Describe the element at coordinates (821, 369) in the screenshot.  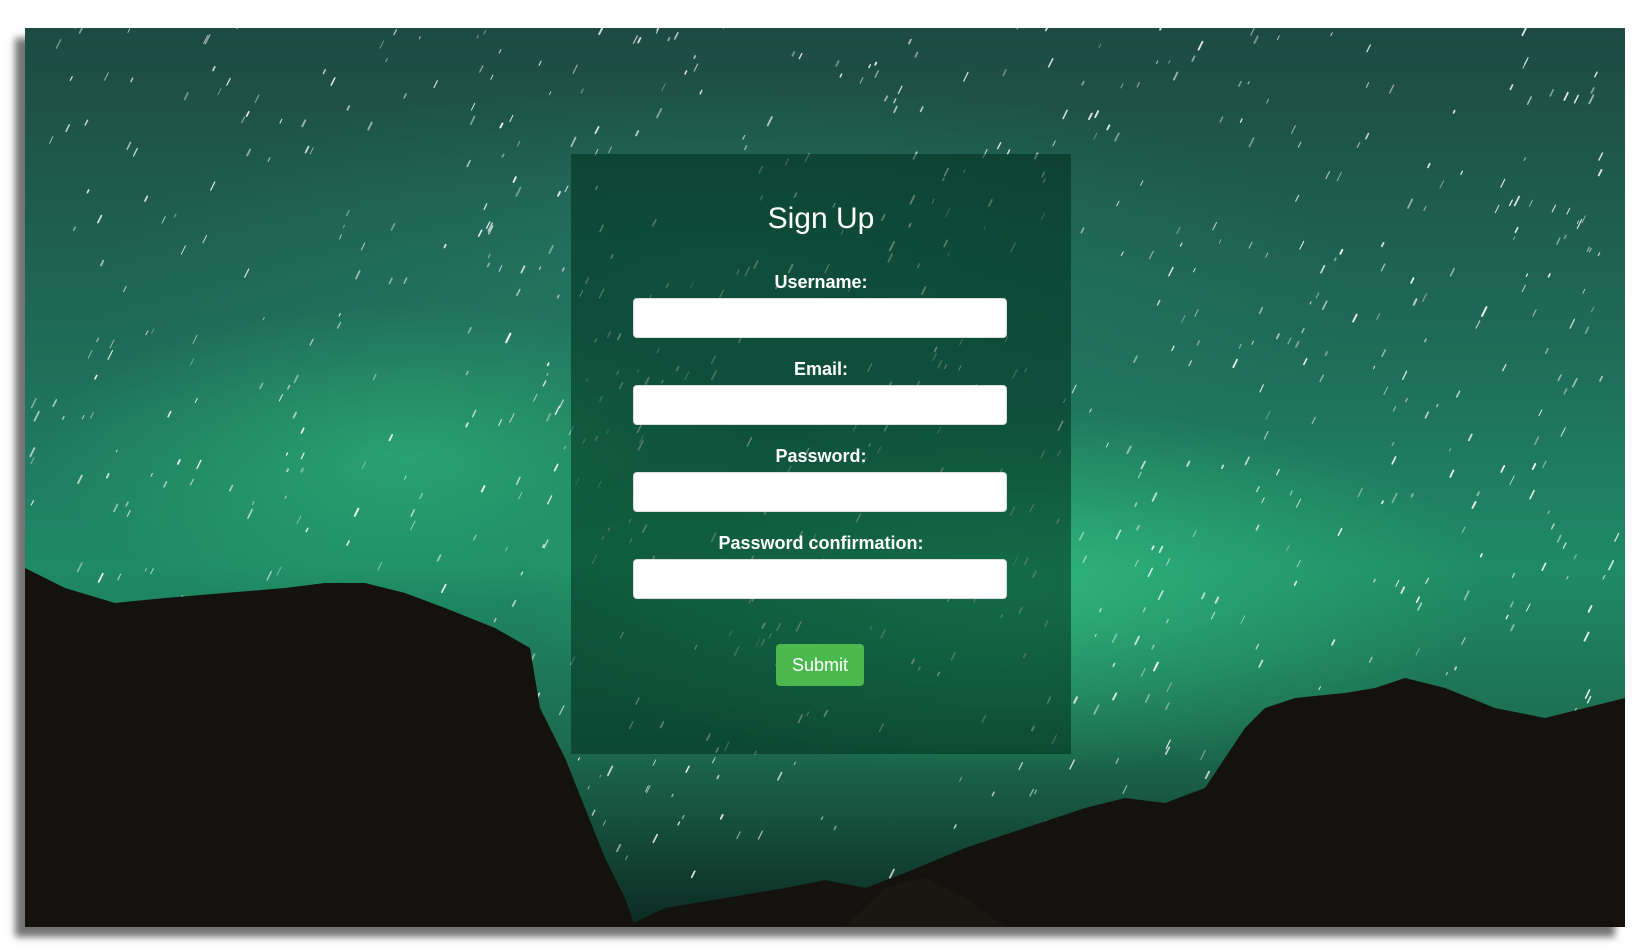
I see `email-label: Email:` at that location.